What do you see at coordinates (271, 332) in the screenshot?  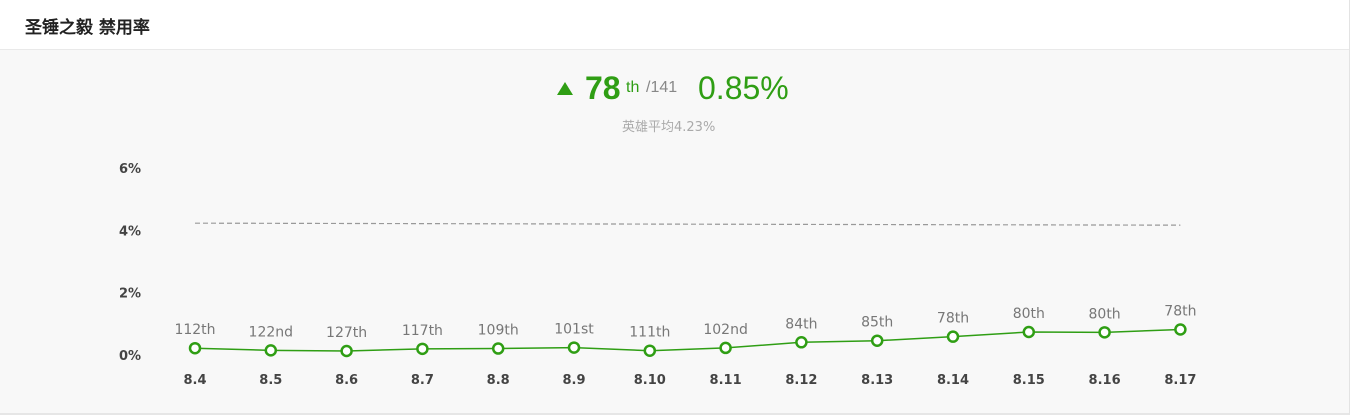 I see `point-rank-label: 122nd` at bounding box center [271, 332].